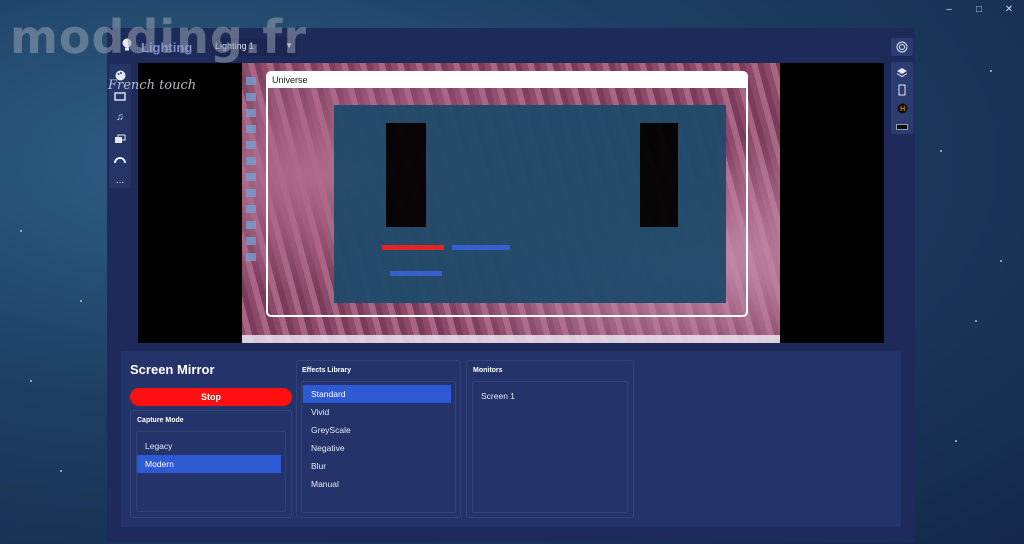  Describe the element at coordinates (159, 37) in the screenshot. I see `watermark-logo: modding.fr` at that location.